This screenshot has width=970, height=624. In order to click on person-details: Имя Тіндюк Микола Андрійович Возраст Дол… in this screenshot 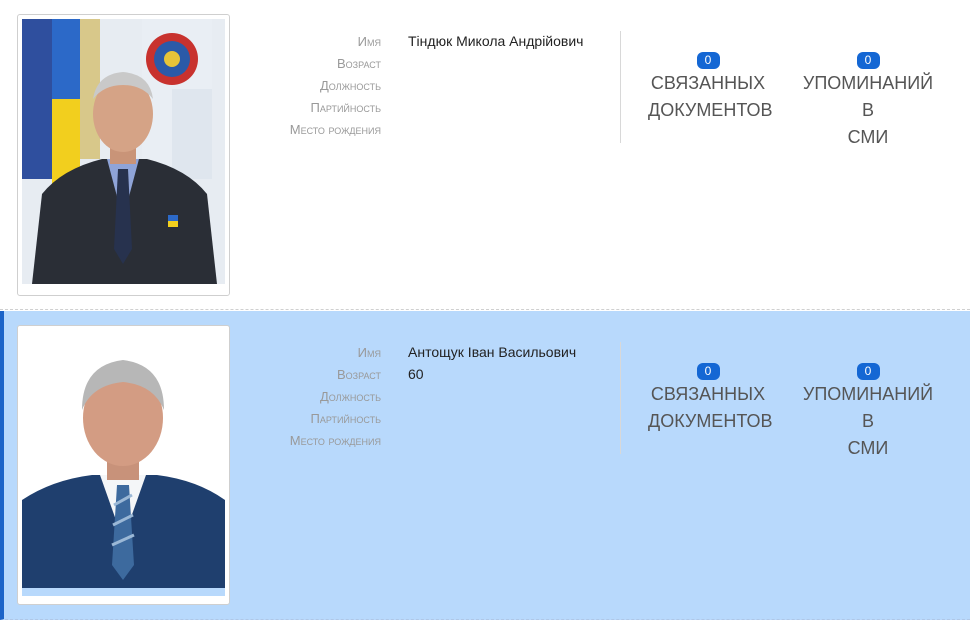, I will do `click(425, 85)`.